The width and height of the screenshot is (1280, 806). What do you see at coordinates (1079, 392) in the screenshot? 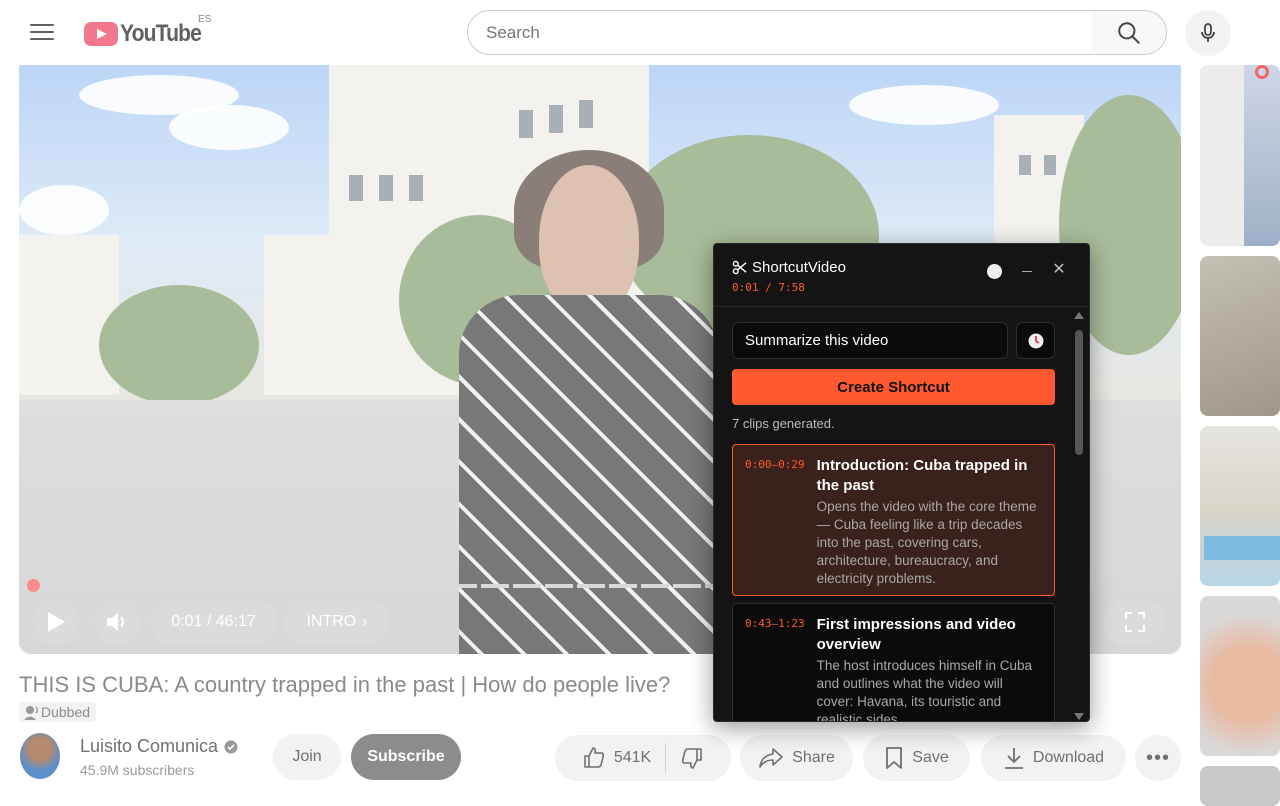
I see `scroll-thumb` at bounding box center [1079, 392].